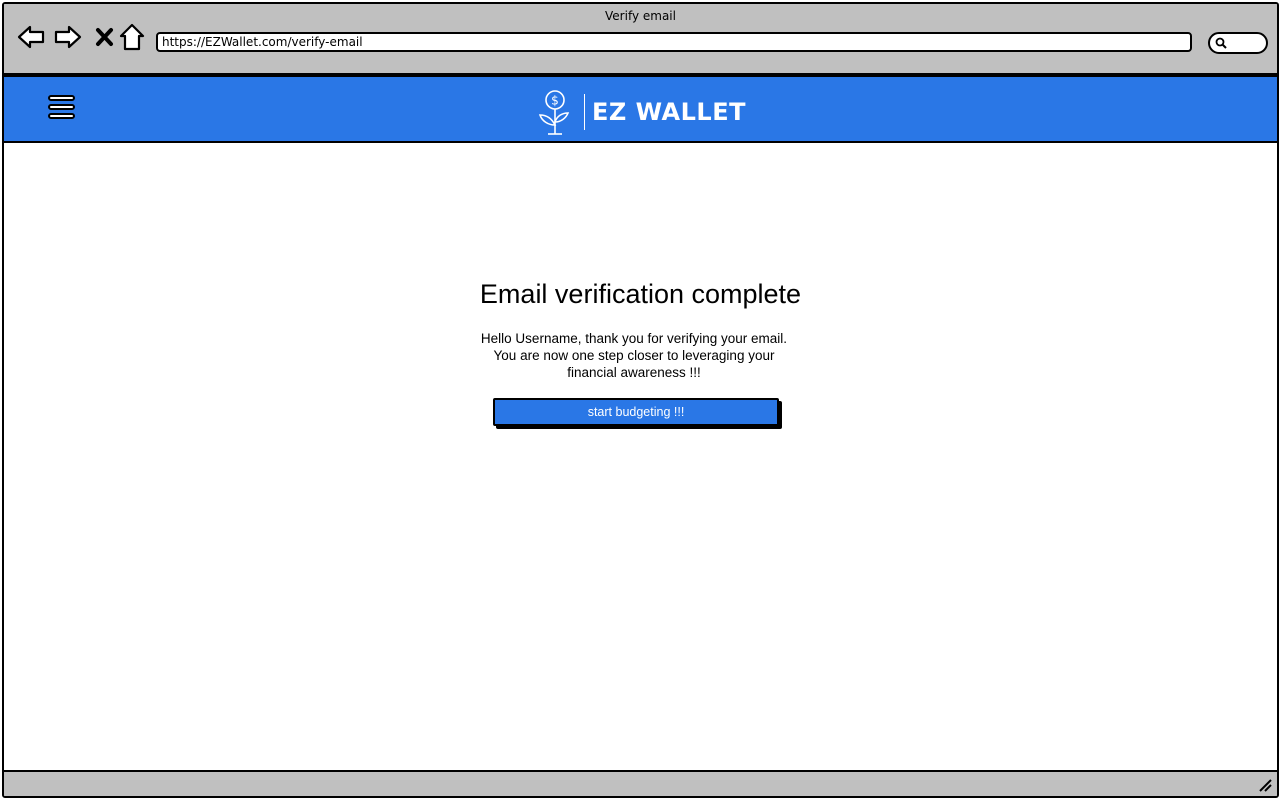  I want to click on home-icon, so click(132, 37).